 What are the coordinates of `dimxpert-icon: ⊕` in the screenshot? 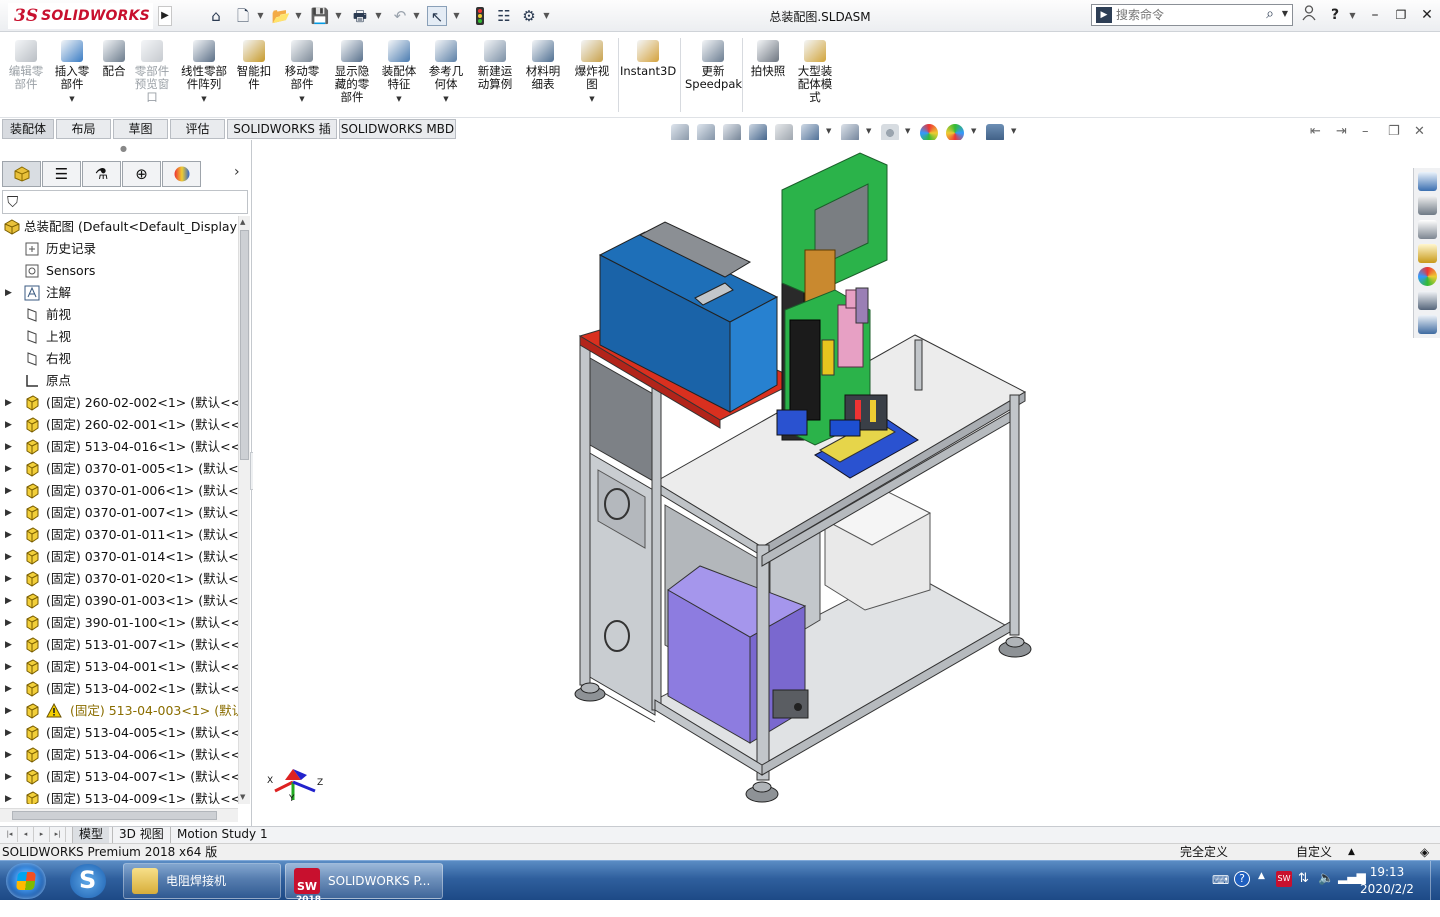 It's located at (141, 174).